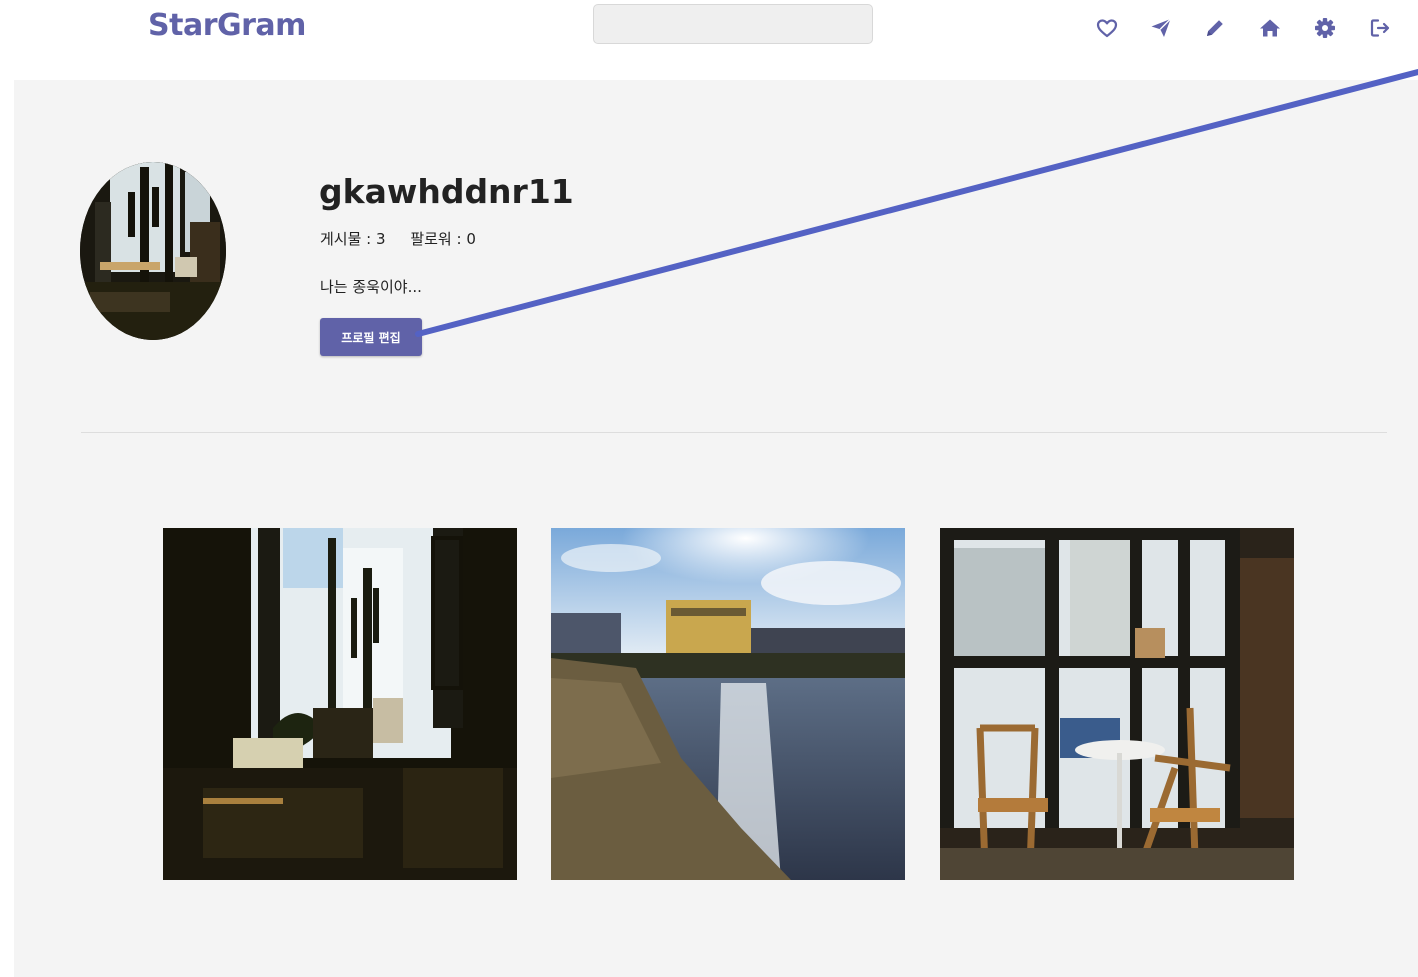 The image size is (1418, 977). Describe the element at coordinates (1380, 28) in the screenshot. I see `logout-icon` at that location.